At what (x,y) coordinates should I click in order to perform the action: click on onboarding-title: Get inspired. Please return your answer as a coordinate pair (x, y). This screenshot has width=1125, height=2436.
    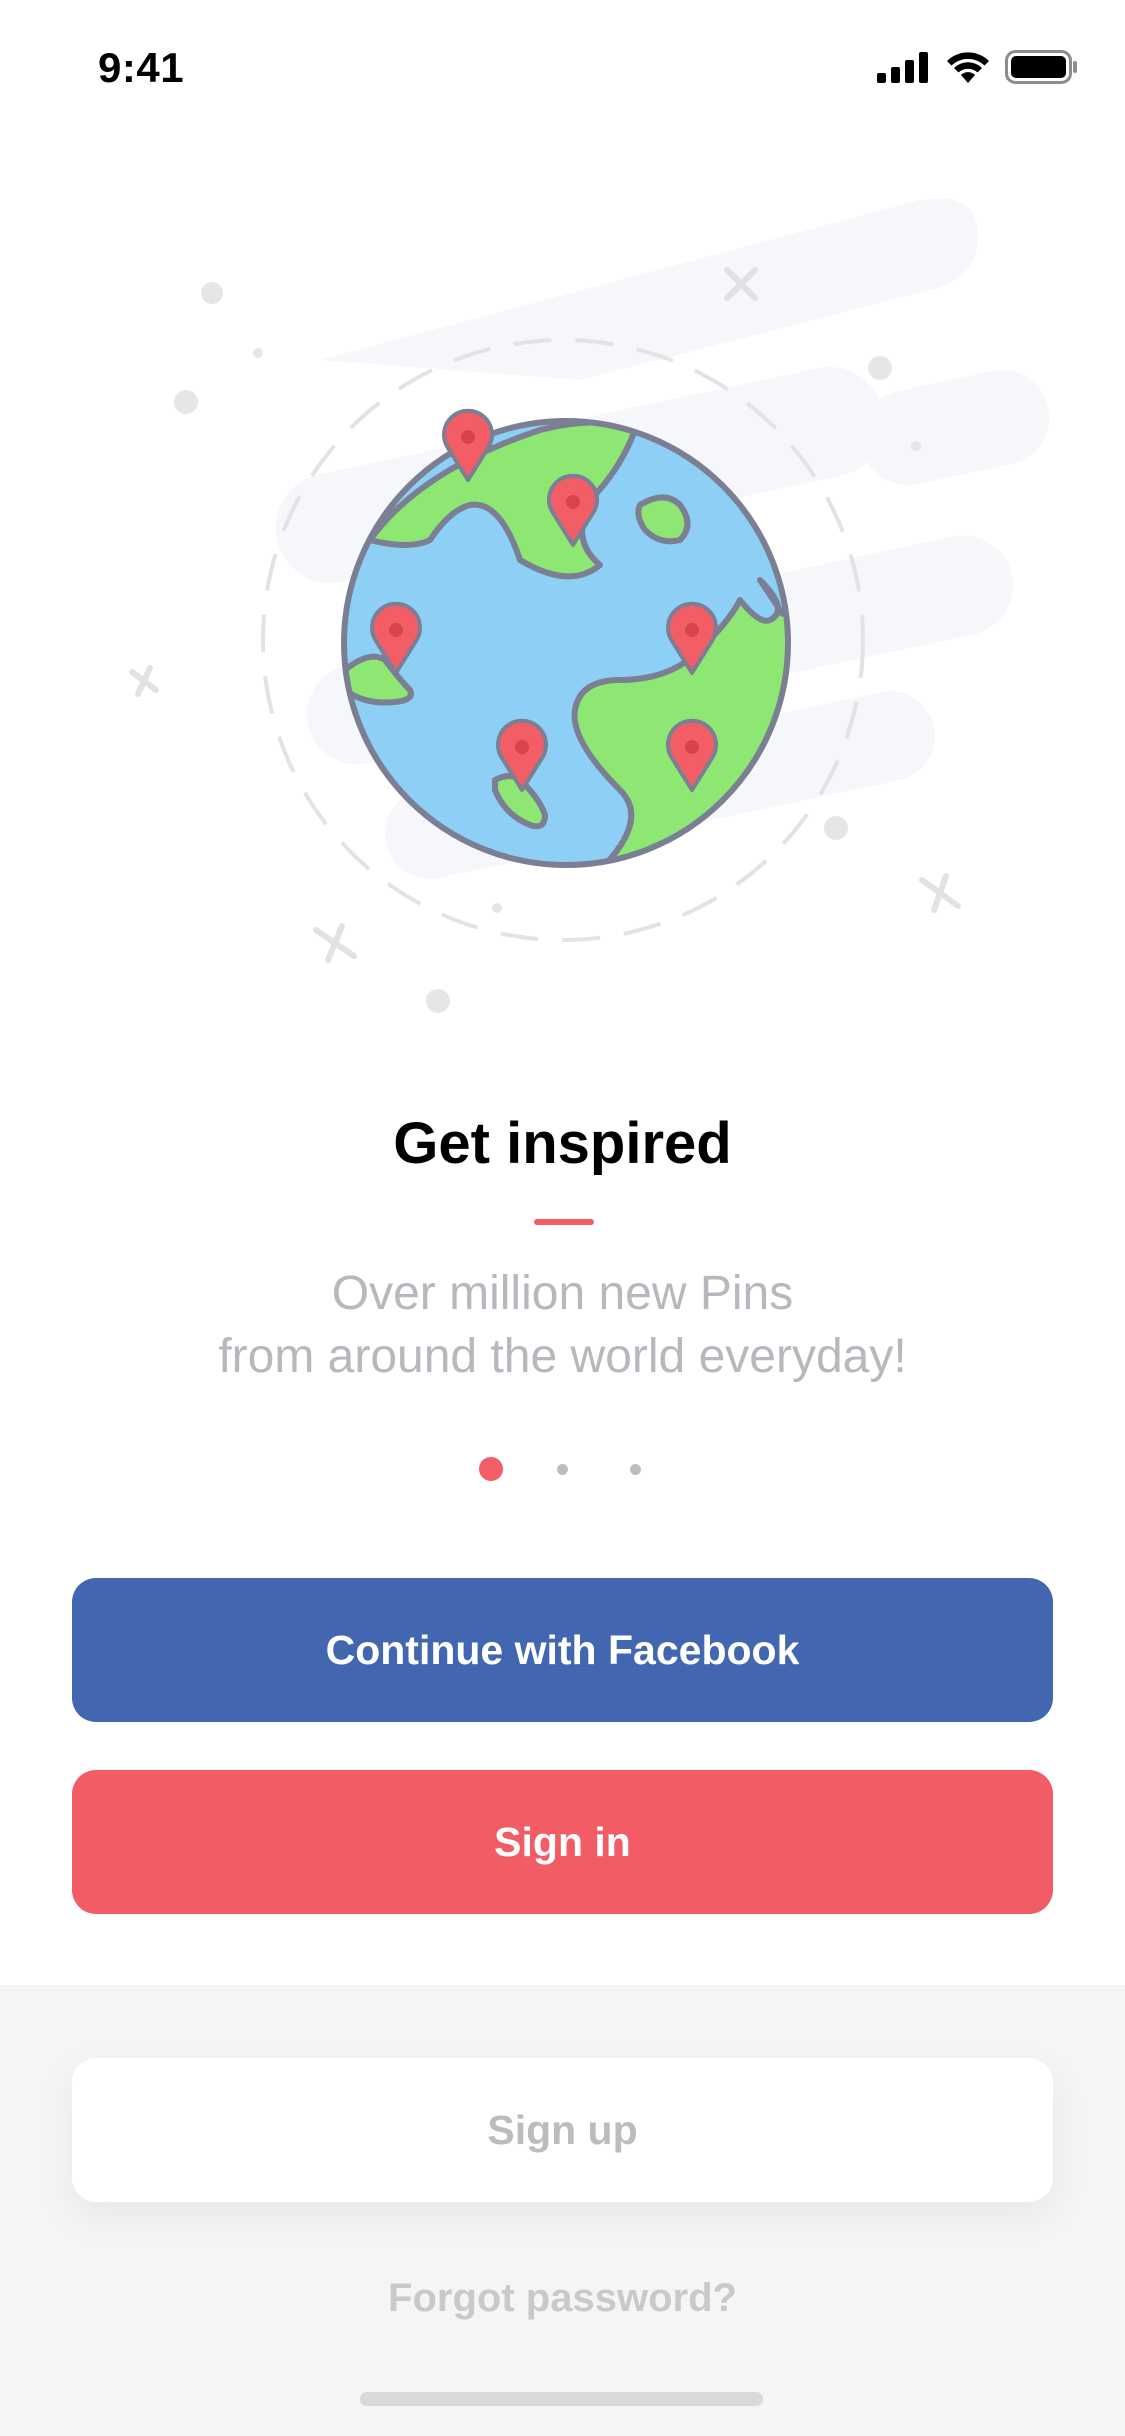
    Looking at the image, I should click on (562, 1143).